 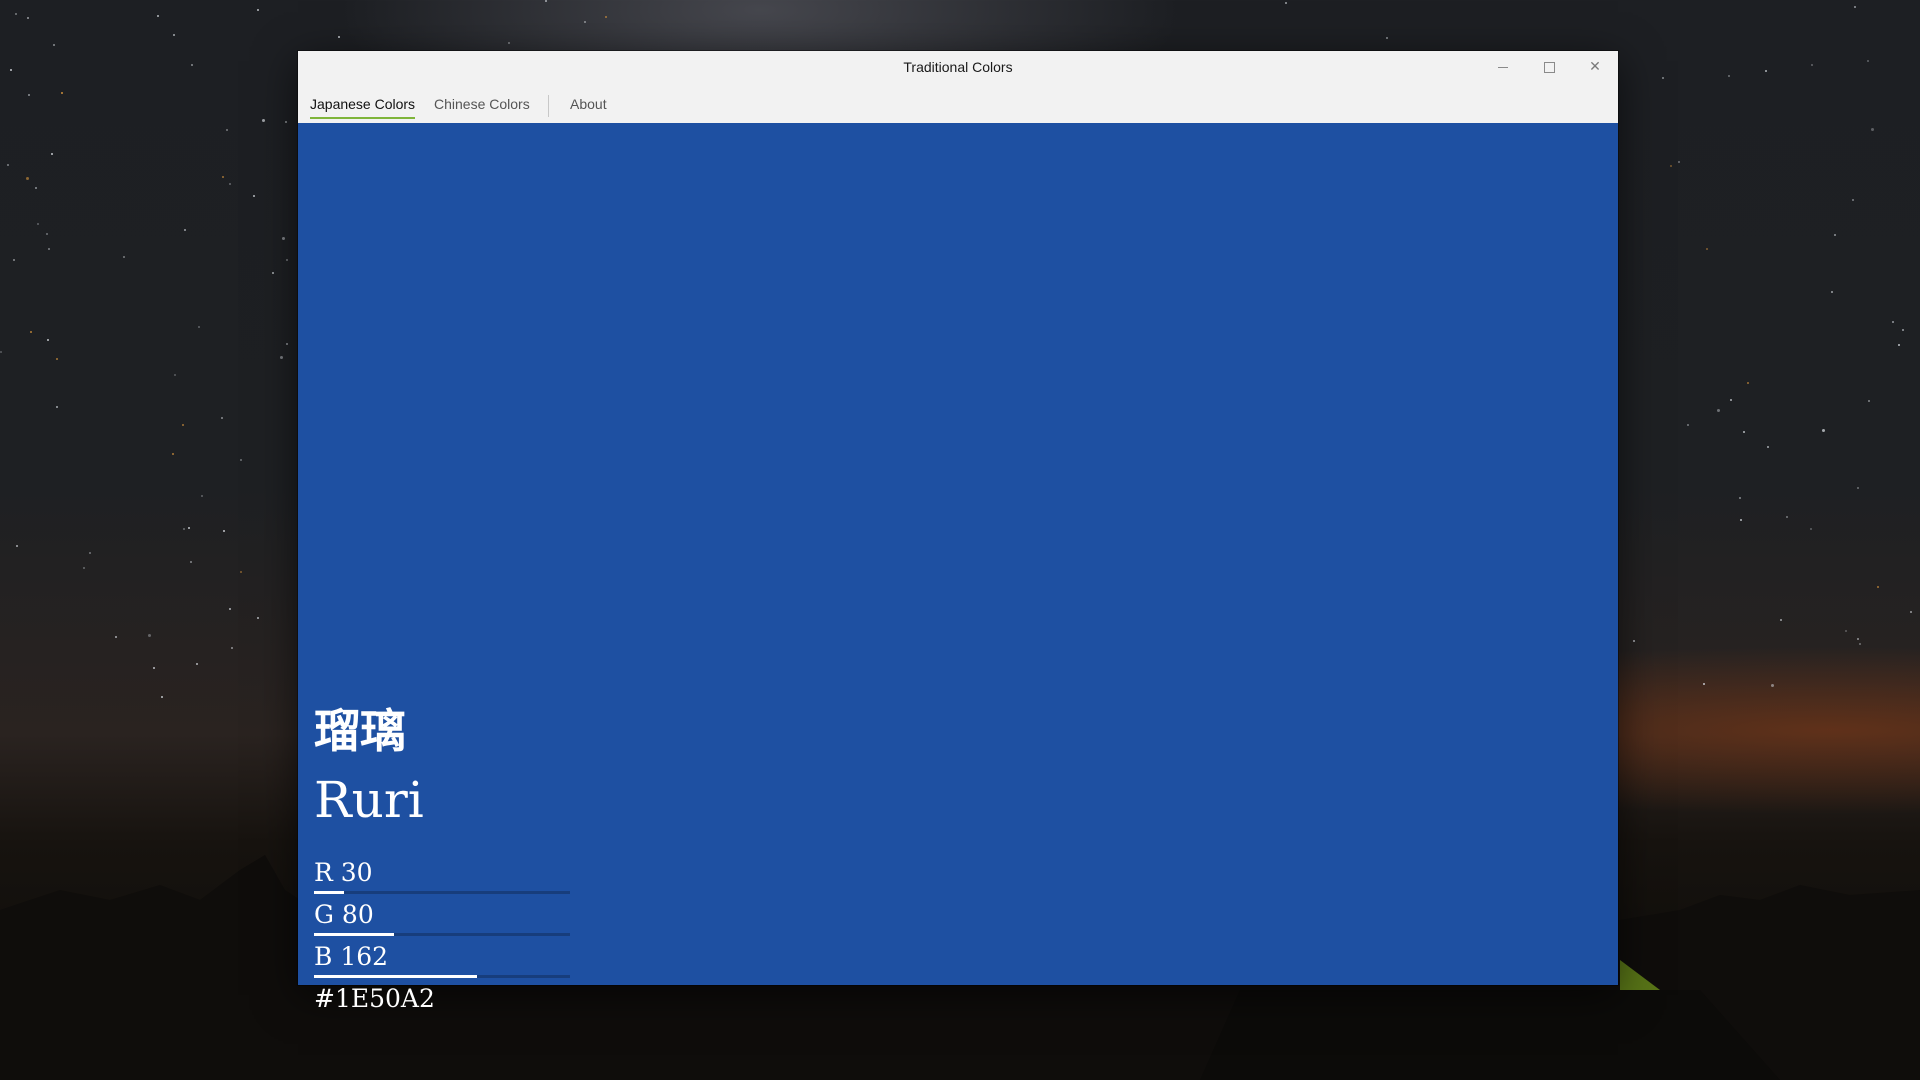 I want to click on tab-about: About, so click(x=588, y=104).